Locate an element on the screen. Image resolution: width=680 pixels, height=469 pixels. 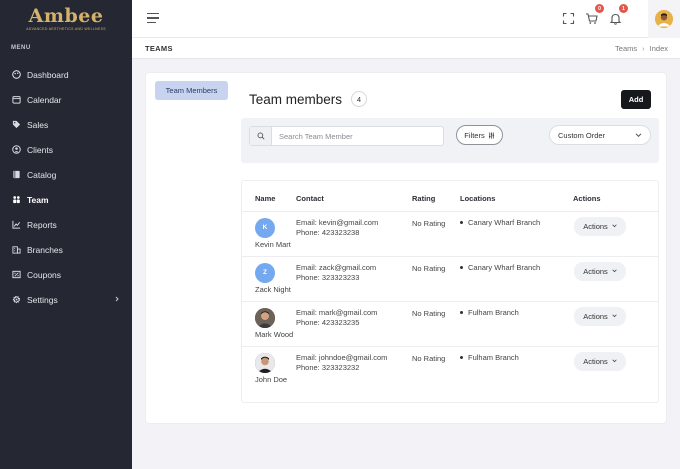
filters-label: Filters is located at coordinates (474, 135).